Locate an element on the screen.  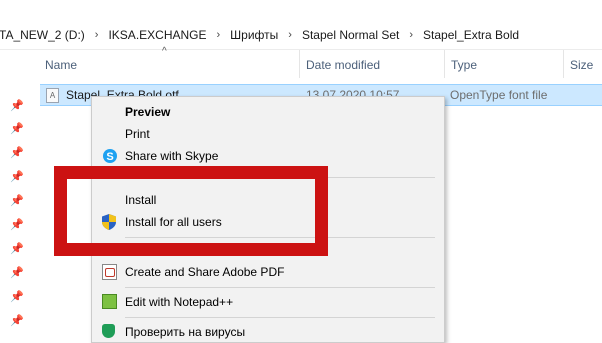
adobe-pdf-icon is located at coordinates (109, 272).